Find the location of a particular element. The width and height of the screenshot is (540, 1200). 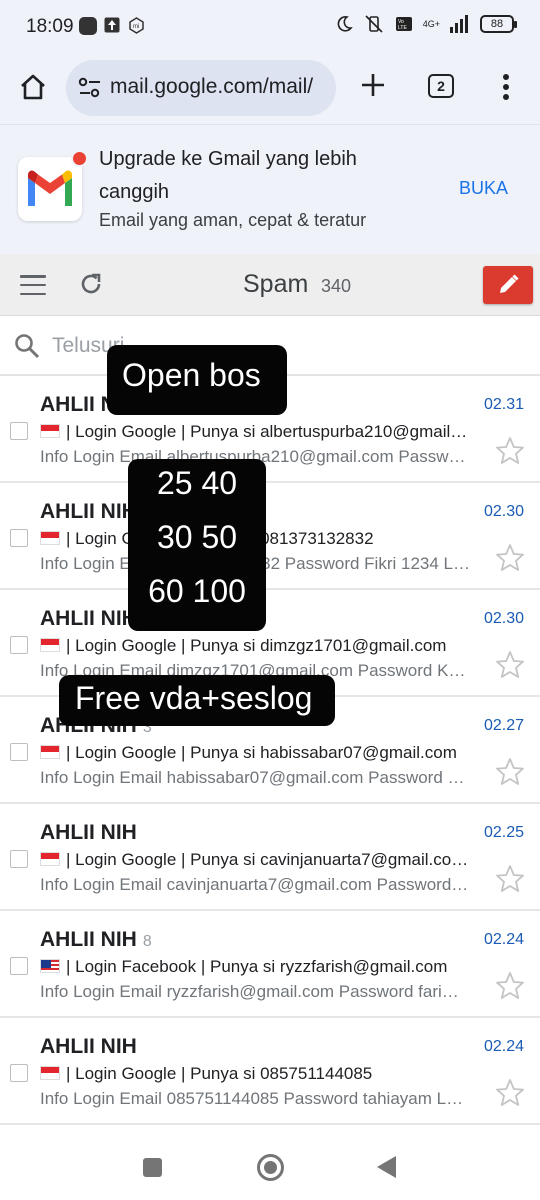

home-button is located at coordinates (33, 87).